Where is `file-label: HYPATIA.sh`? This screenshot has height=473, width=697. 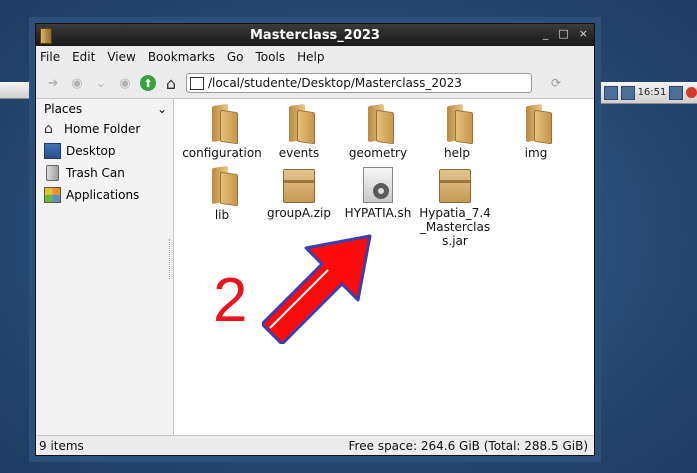 file-label: HYPATIA.sh is located at coordinates (378, 213).